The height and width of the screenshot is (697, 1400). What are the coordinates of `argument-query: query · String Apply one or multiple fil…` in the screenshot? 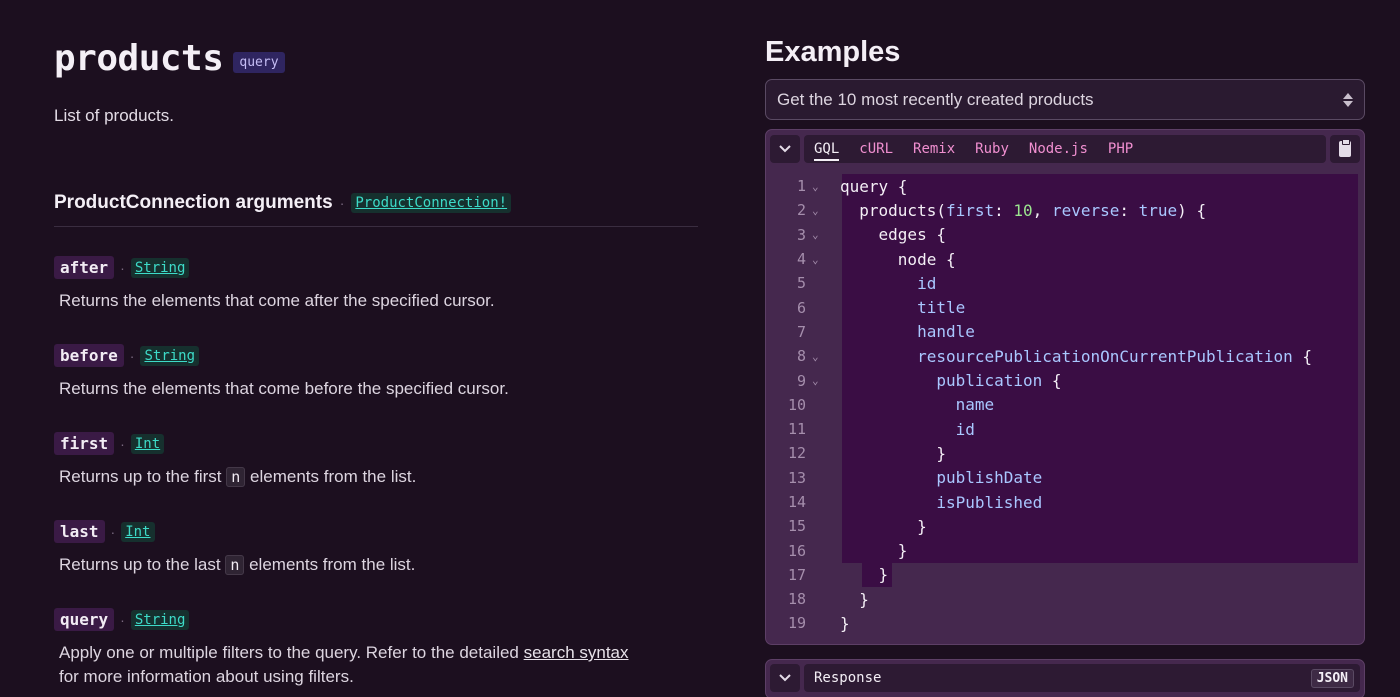 It's located at (376, 648).